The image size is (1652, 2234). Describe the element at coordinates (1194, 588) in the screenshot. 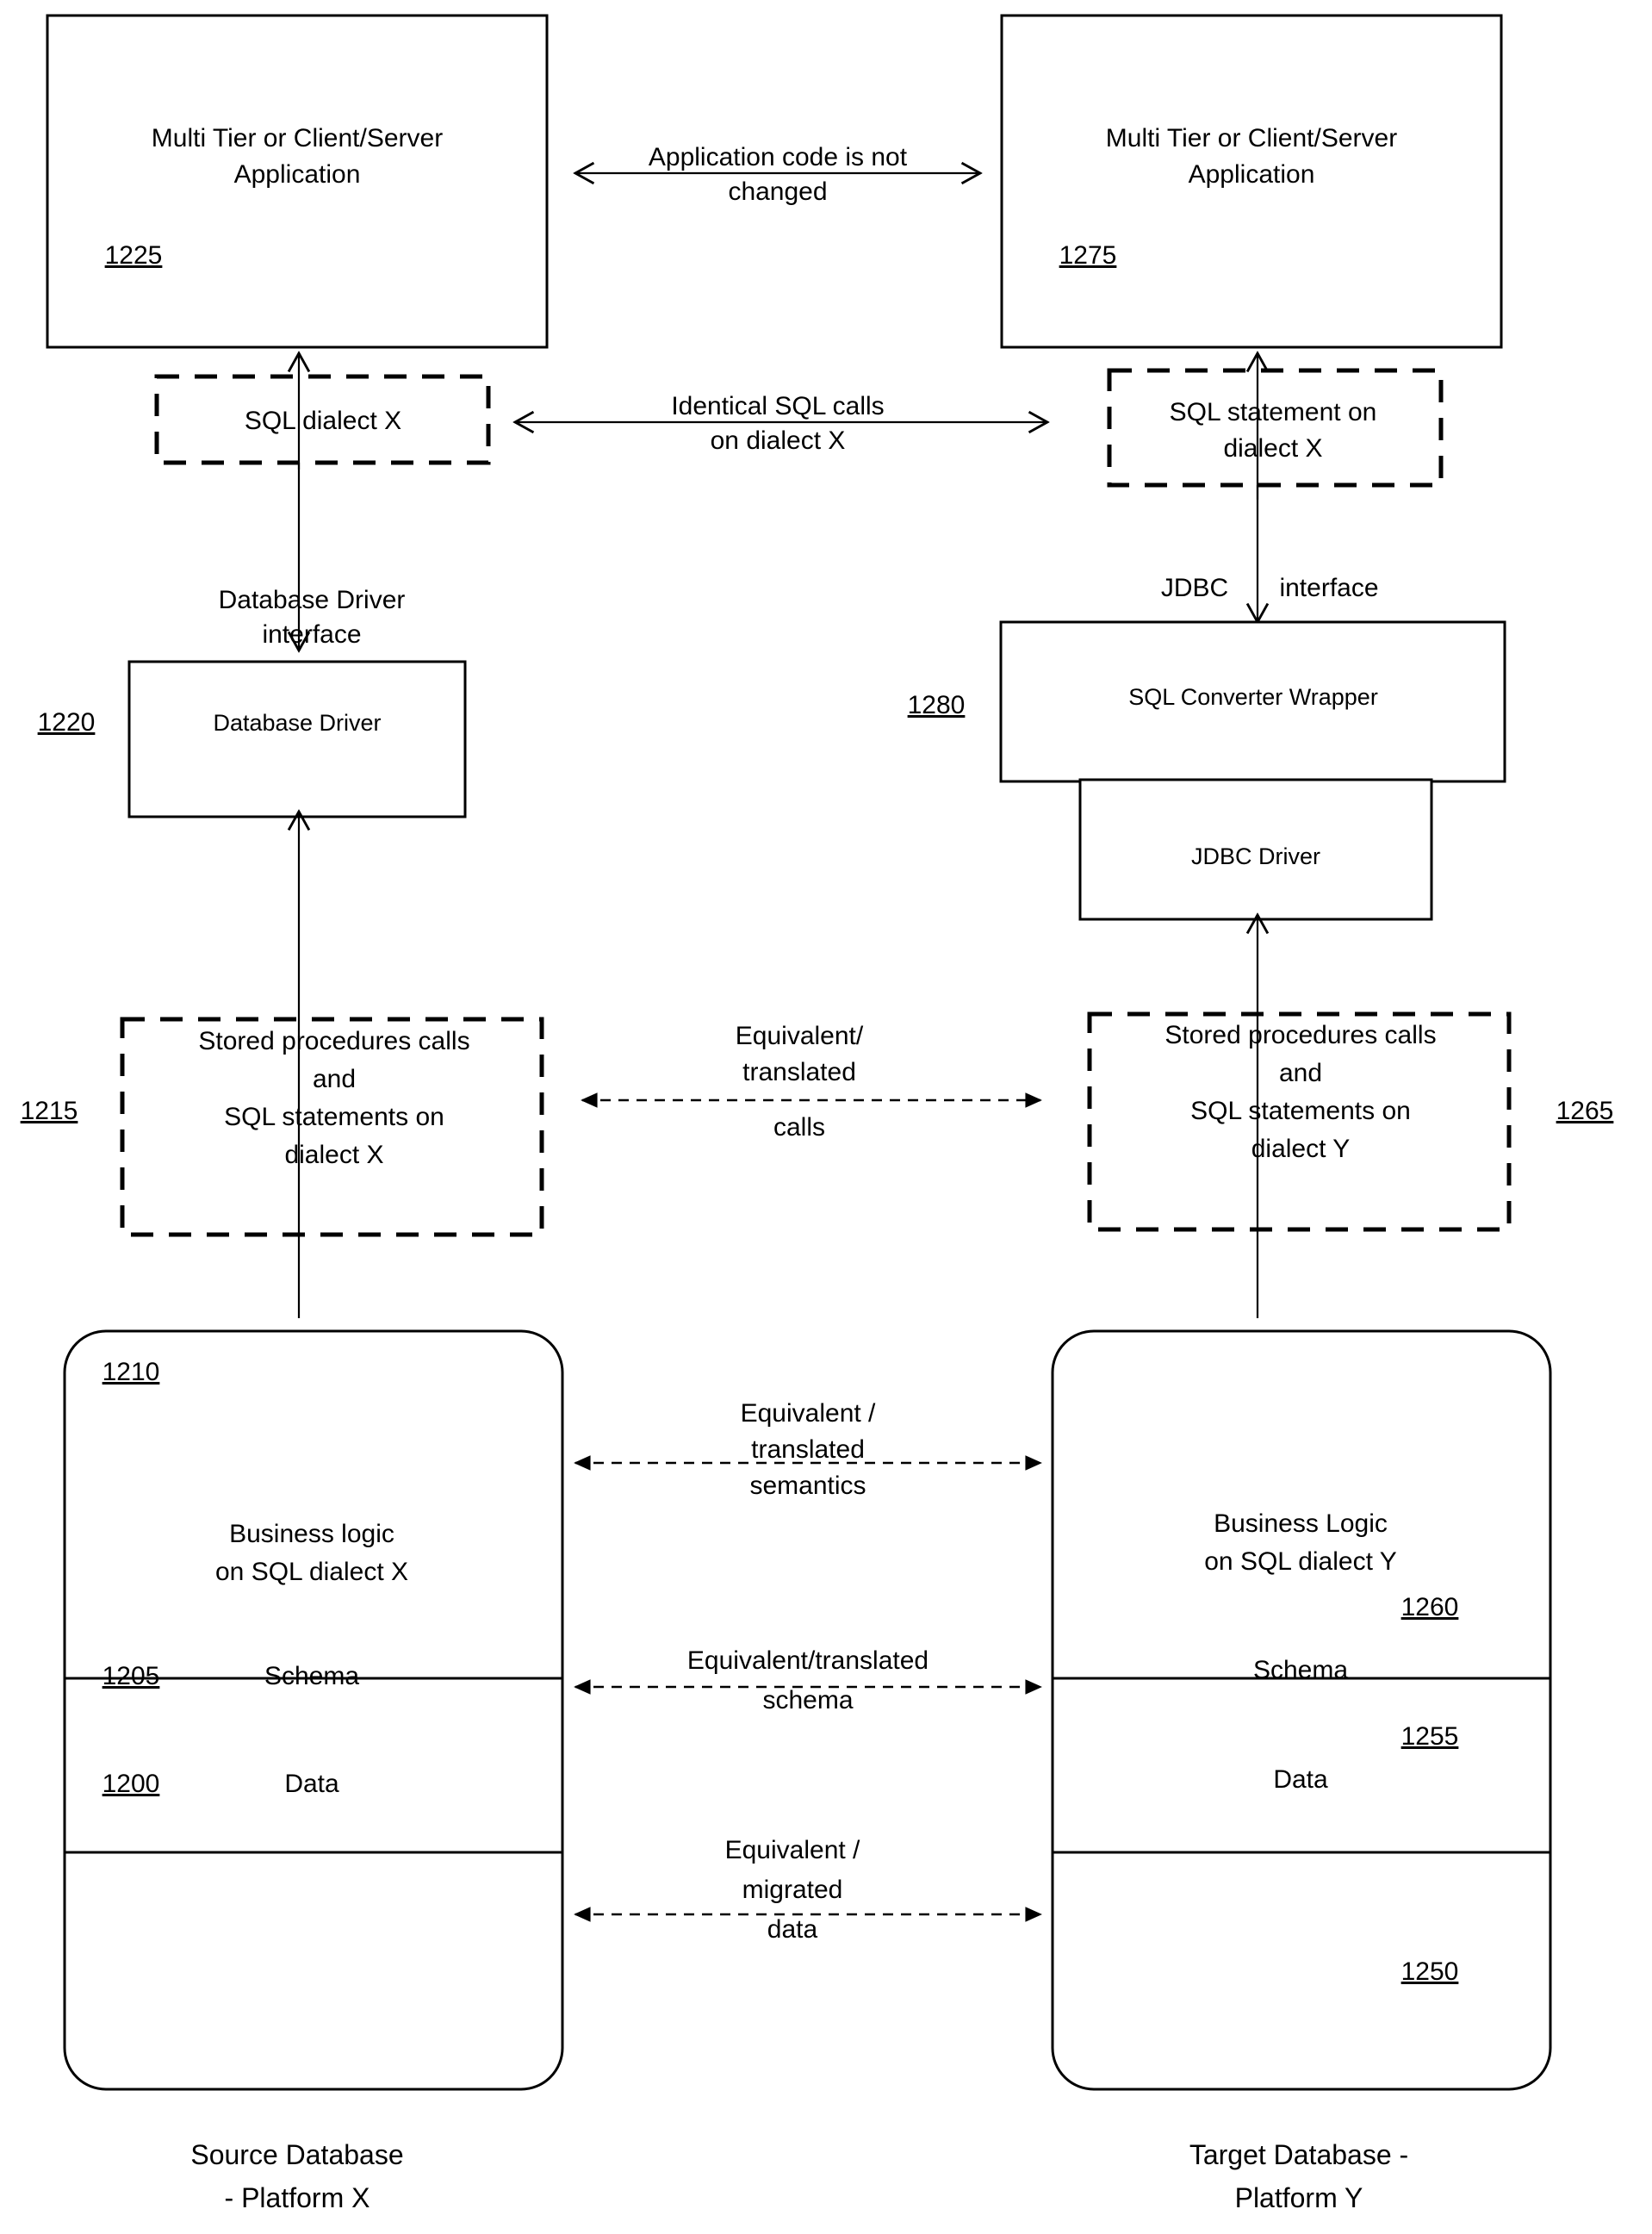

I see `right-jdbc-interface-label-left: JDBC` at that location.